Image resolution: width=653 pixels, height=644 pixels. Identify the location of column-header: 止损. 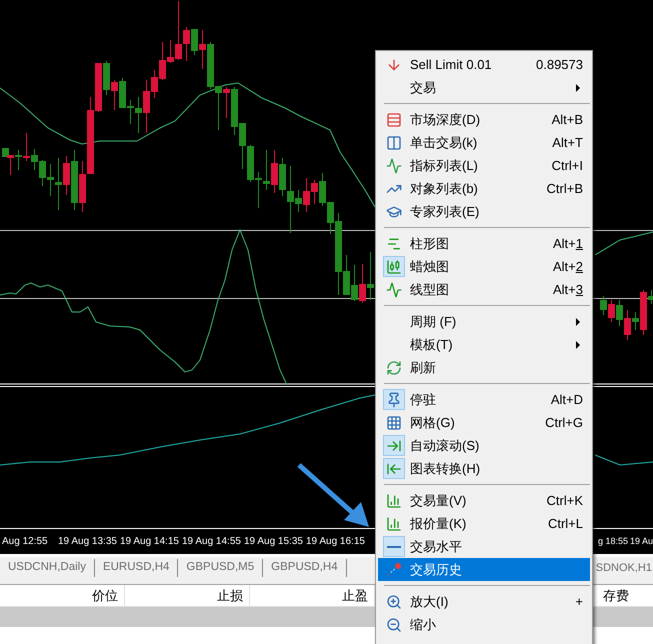
(187, 595).